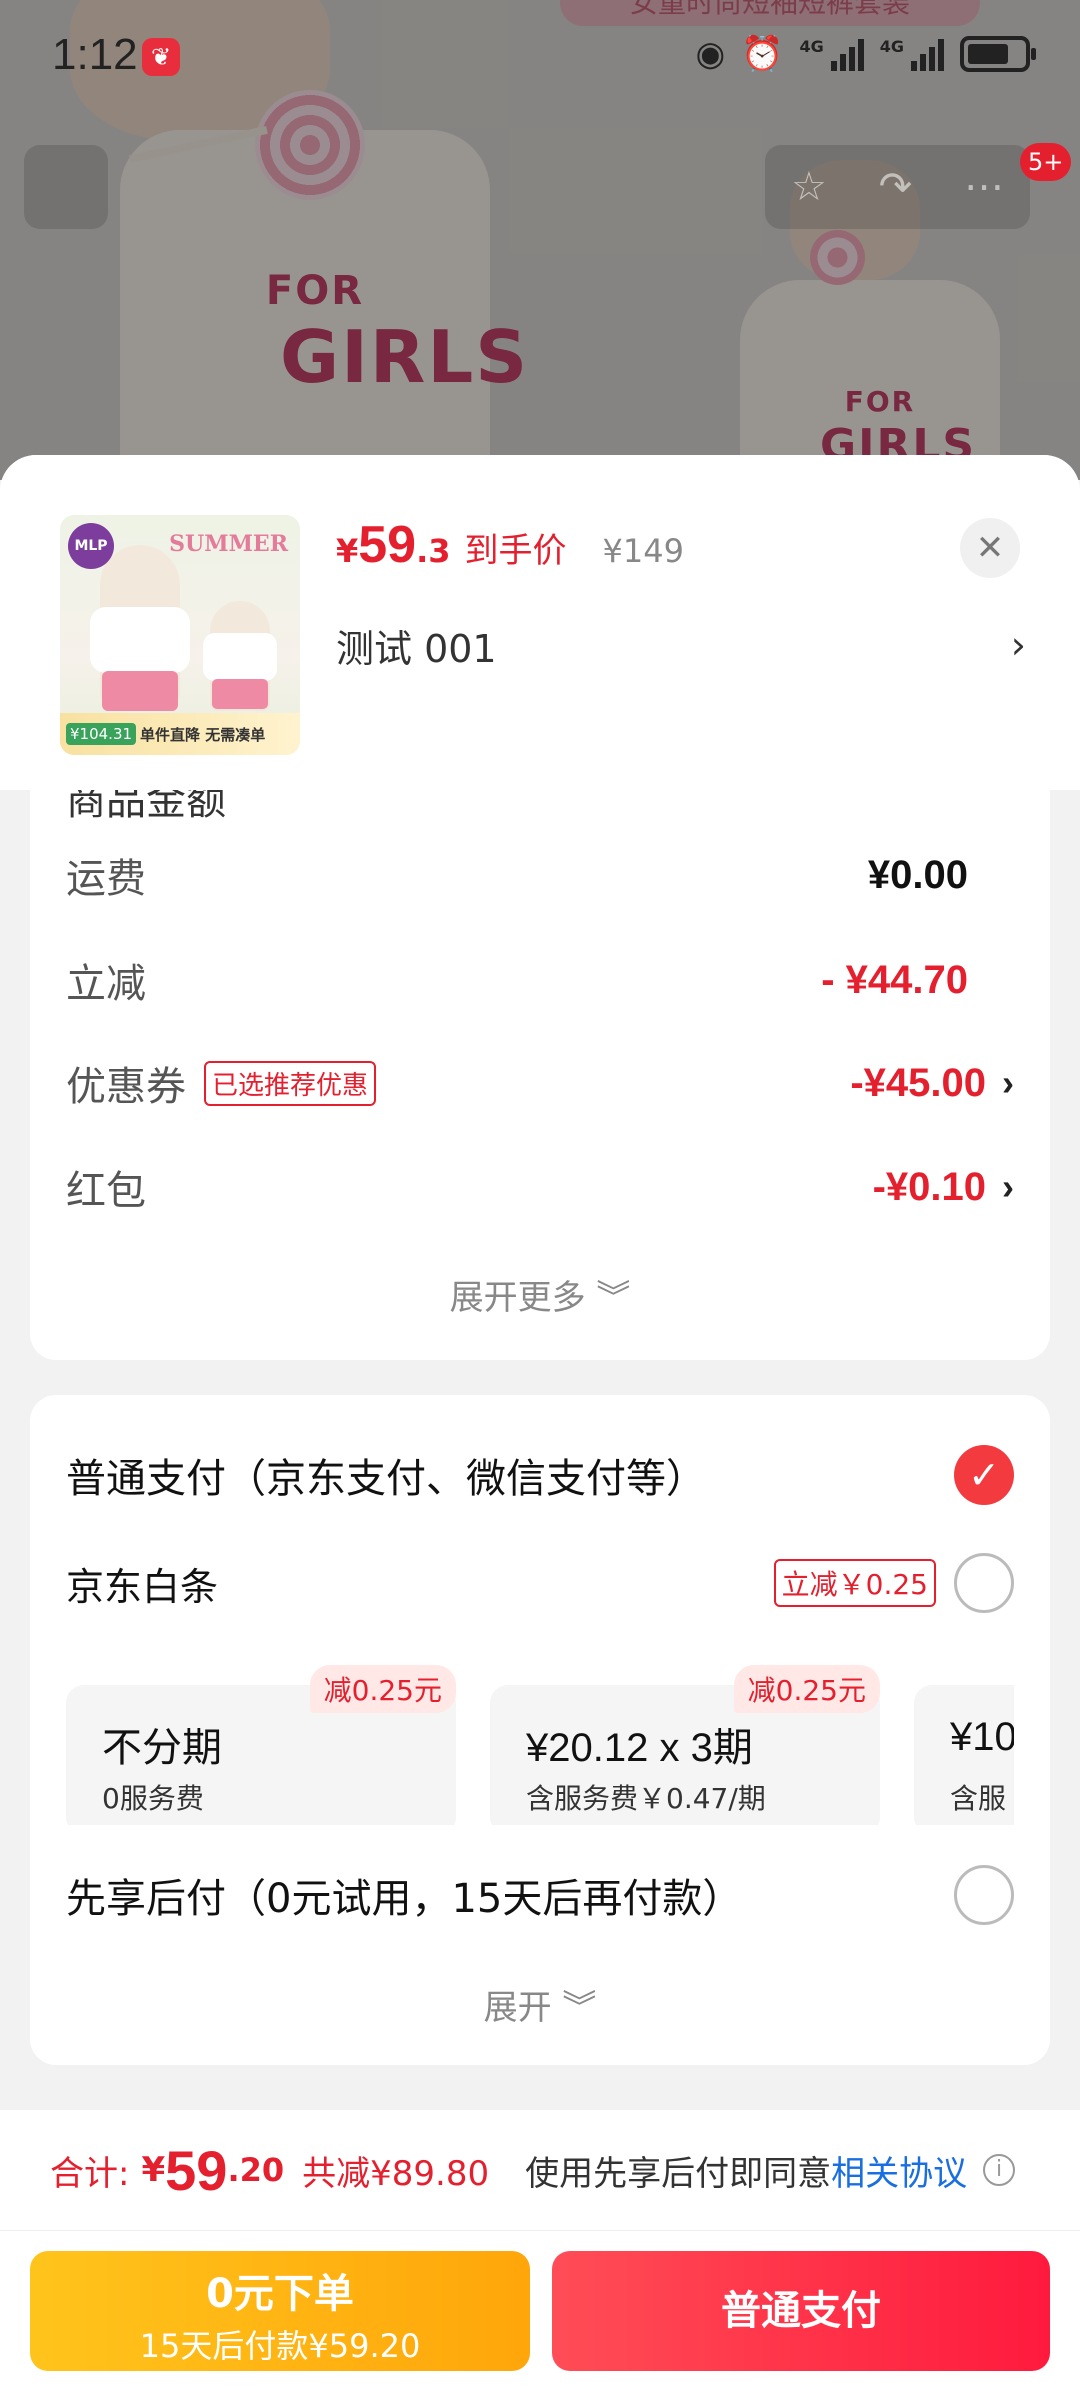 Image resolution: width=1080 pixels, height=2400 pixels. What do you see at coordinates (899, 2170) in the screenshot?
I see `agreement-link: 相关协议` at bounding box center [899, 2170].